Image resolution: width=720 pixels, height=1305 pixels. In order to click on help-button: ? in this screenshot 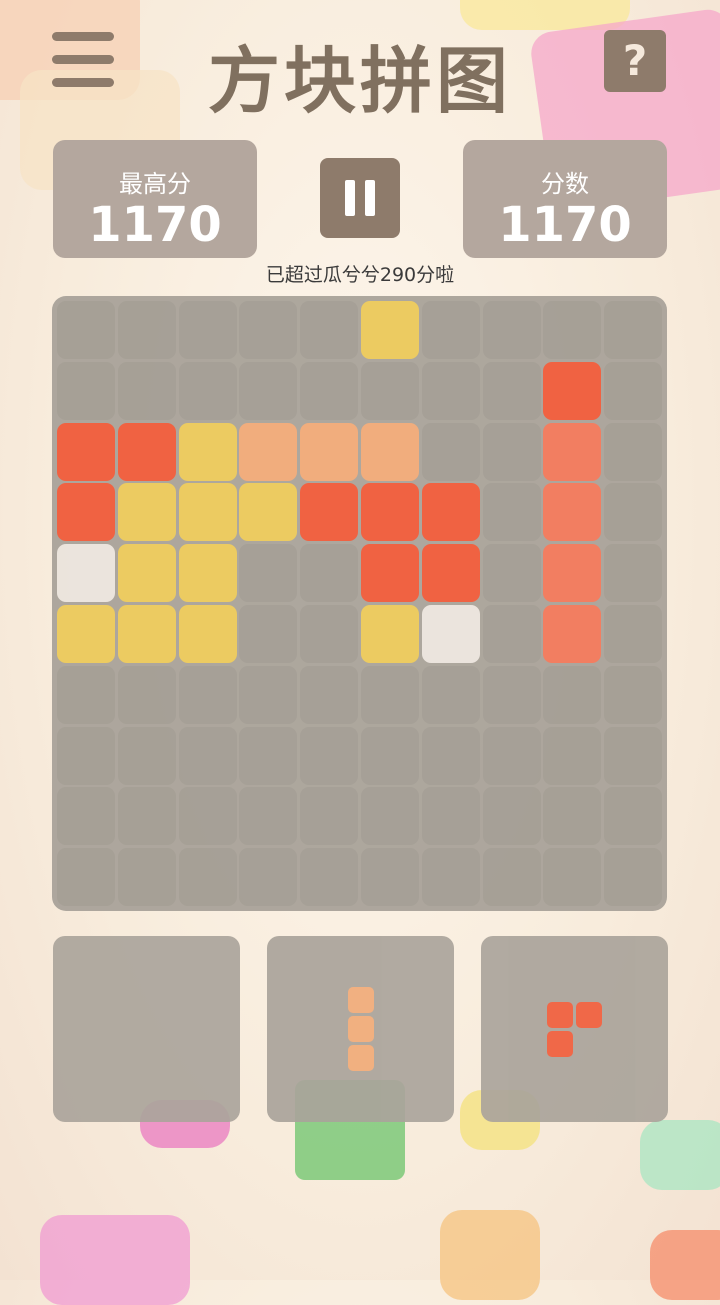, I will do `click(635, 61)`.